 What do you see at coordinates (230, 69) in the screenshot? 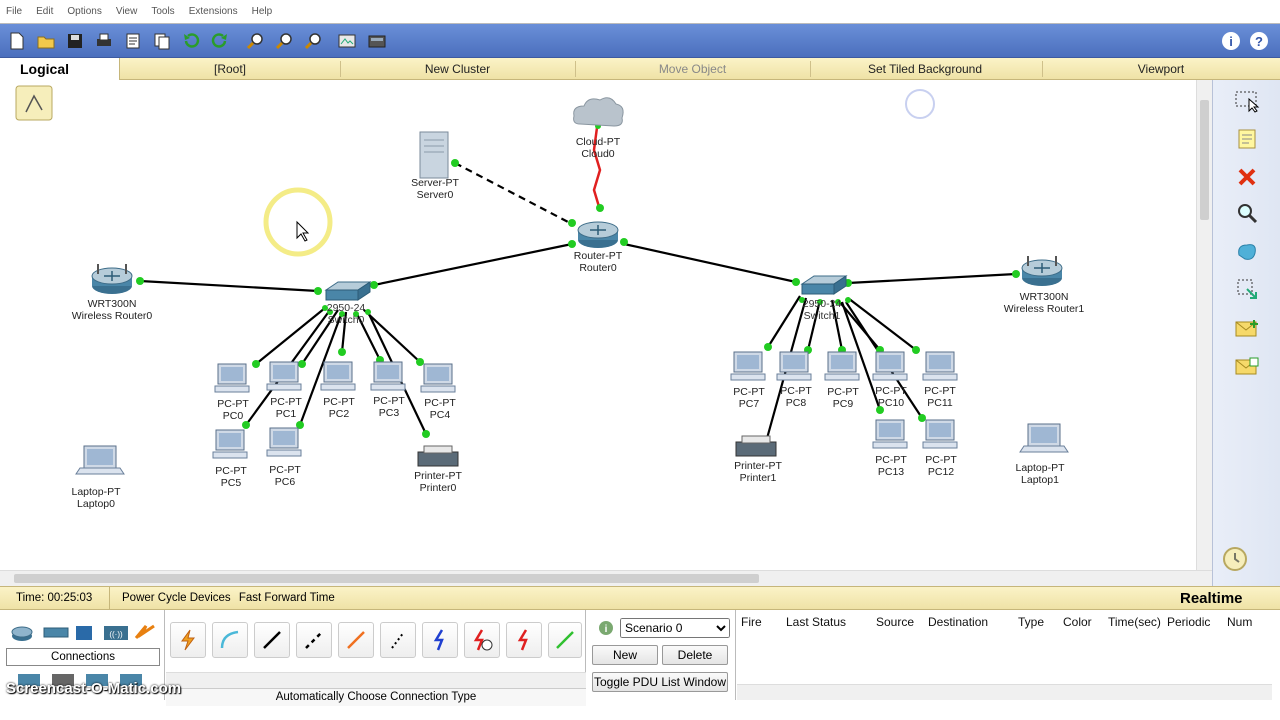
I see `root-button: [Root]` at bounding box center [230, 69].